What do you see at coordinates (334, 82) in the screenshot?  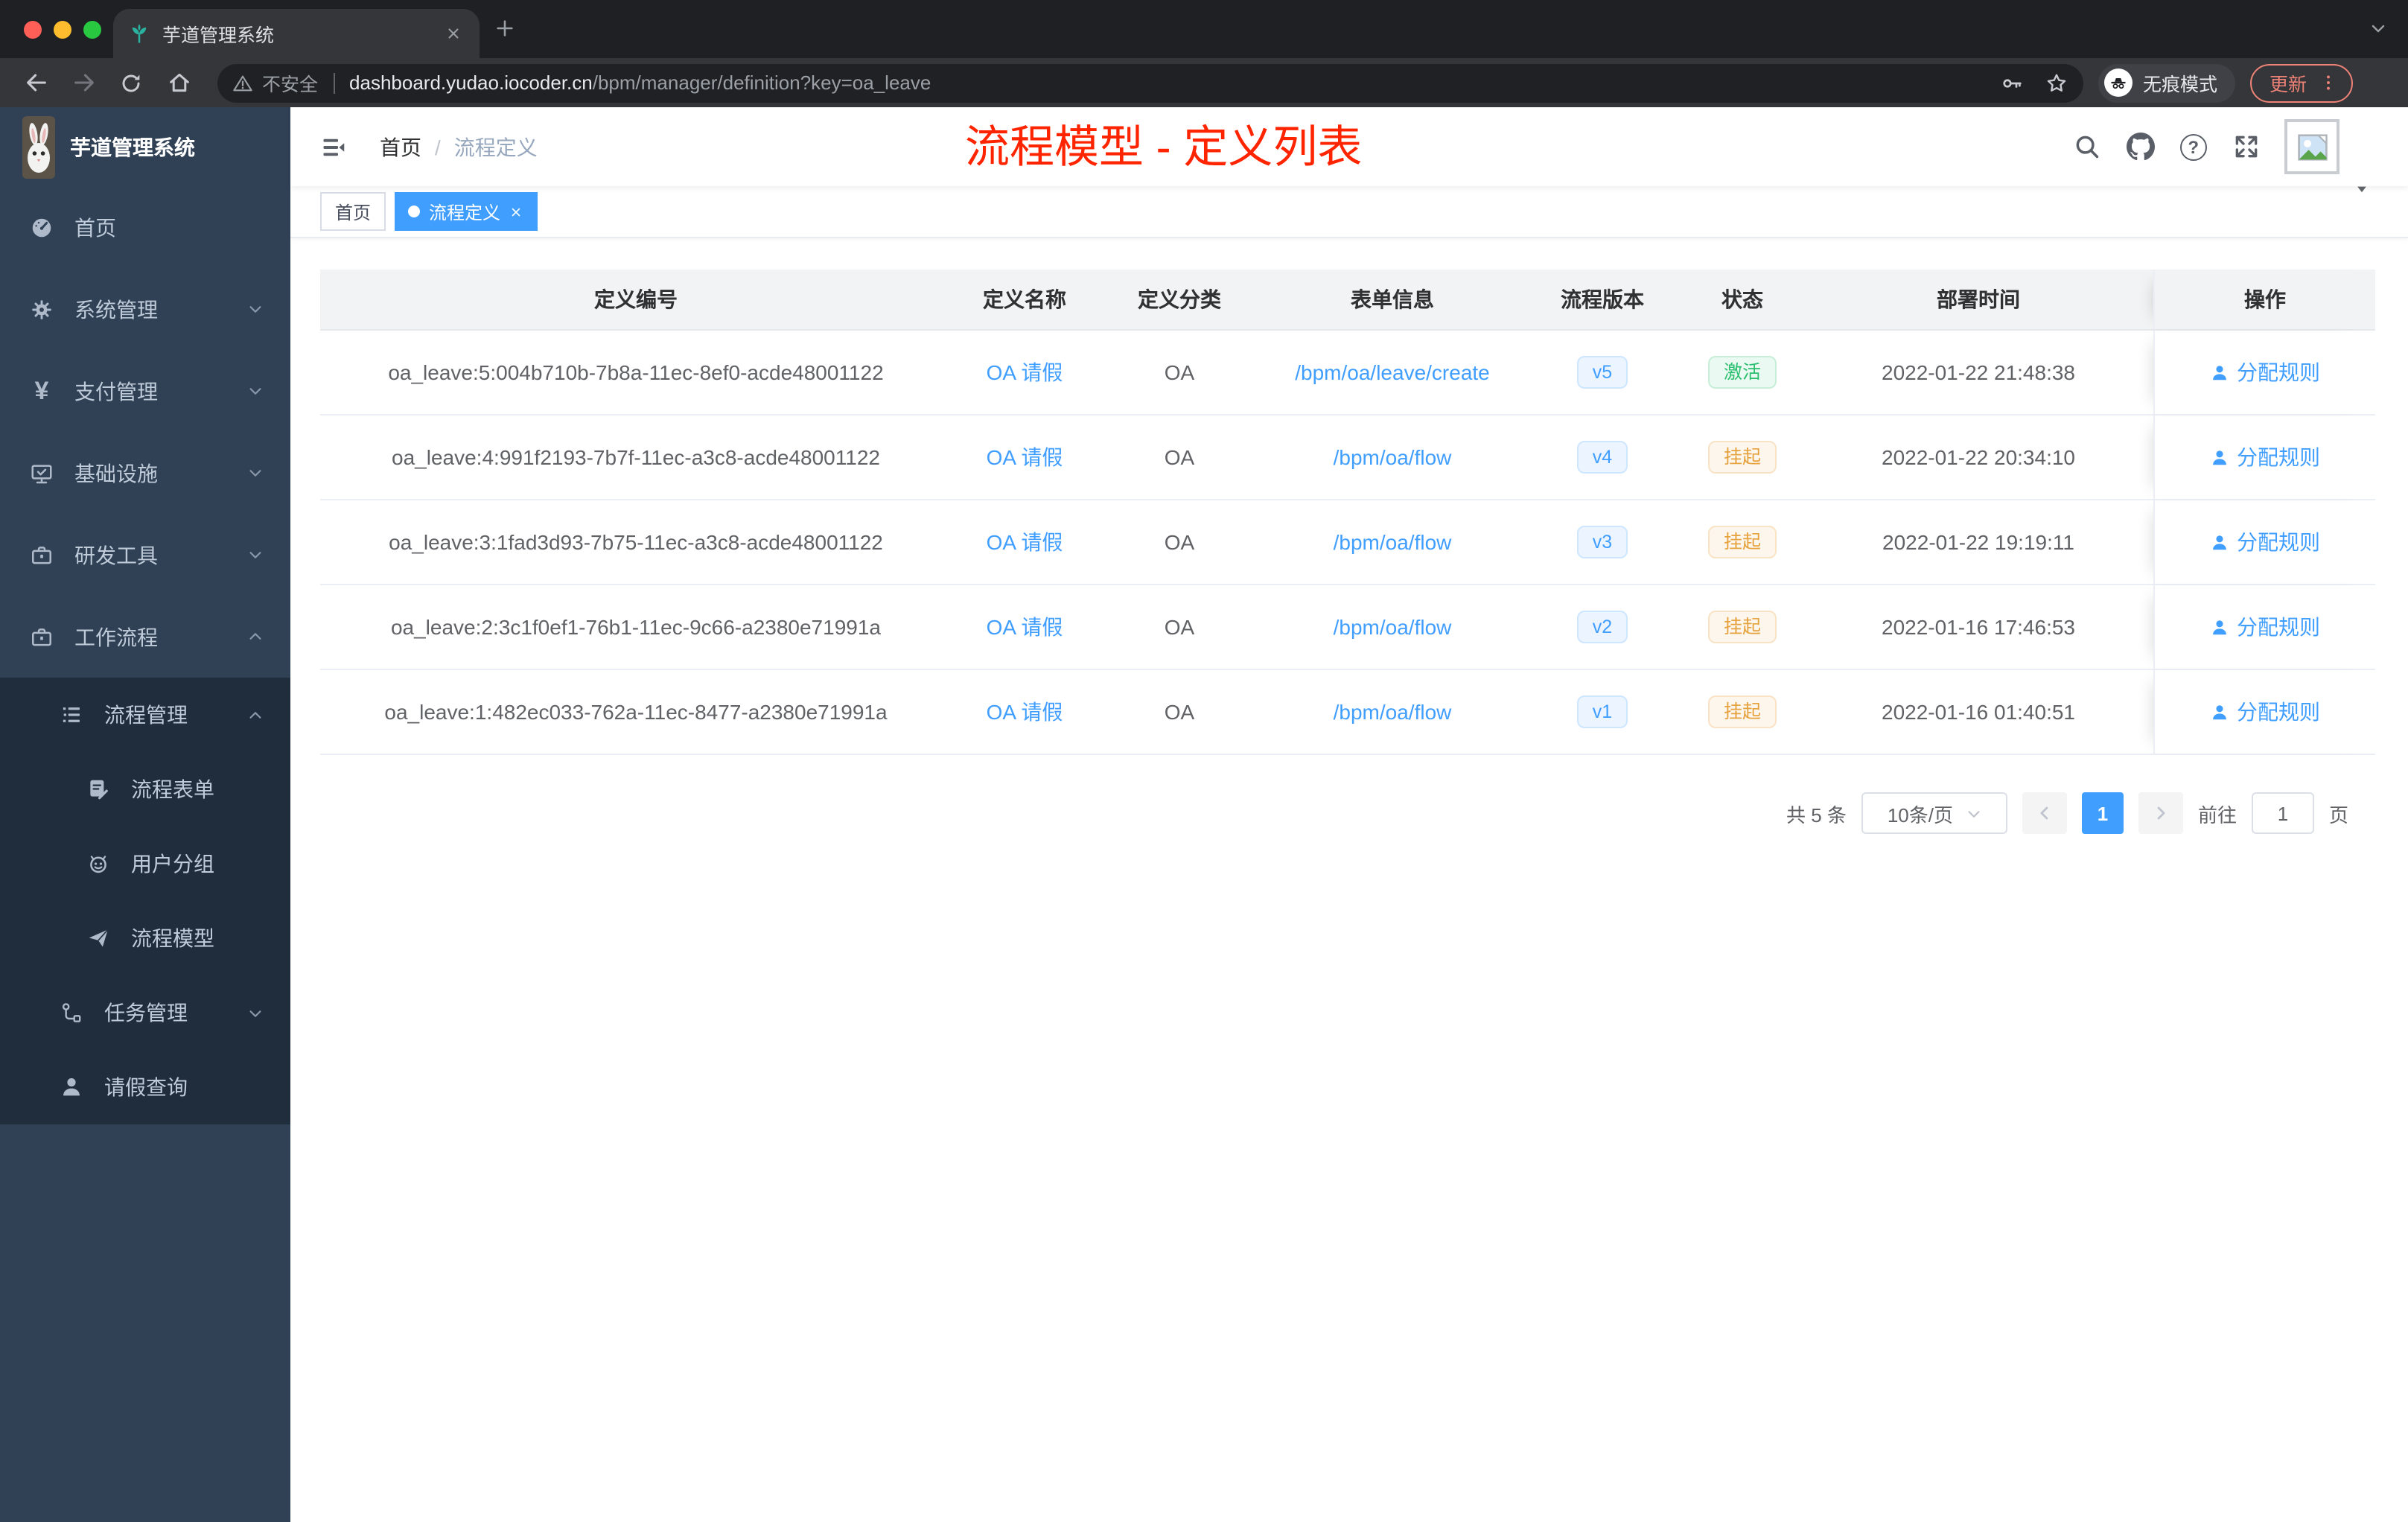 I see `omnibox-divider` at bounding box center [334, 82].